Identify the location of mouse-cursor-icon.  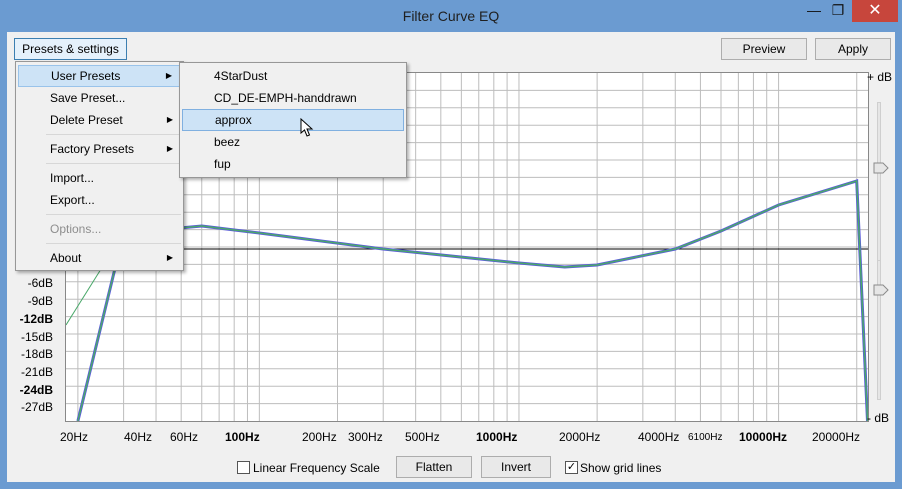
(307, 127).